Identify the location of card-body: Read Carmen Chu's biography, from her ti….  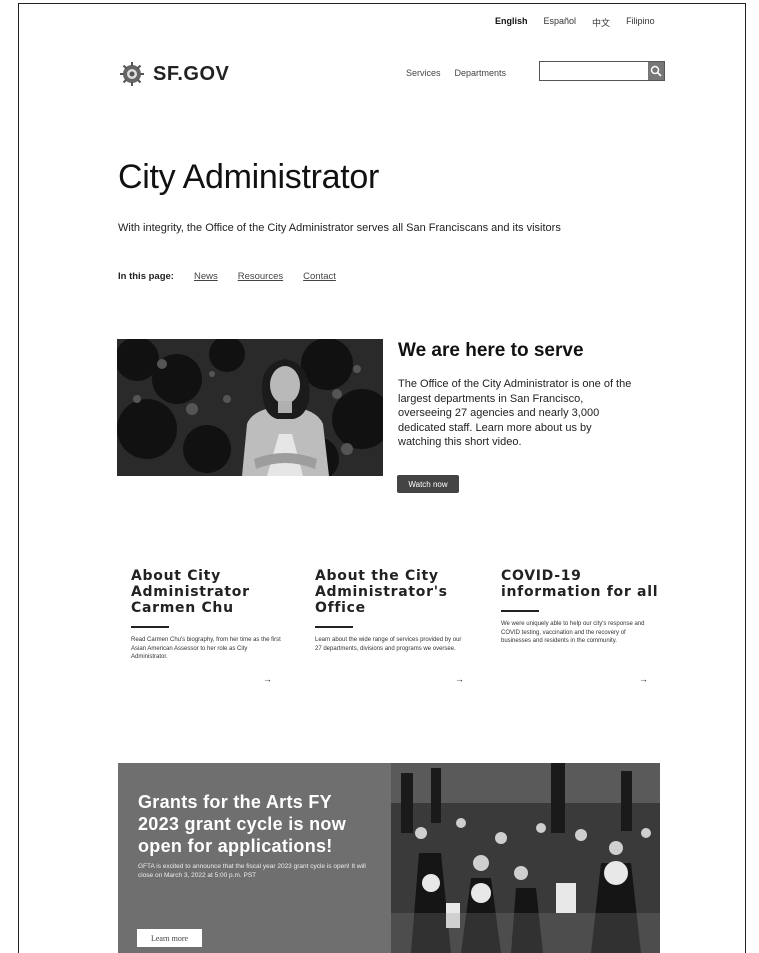
(206, 648).